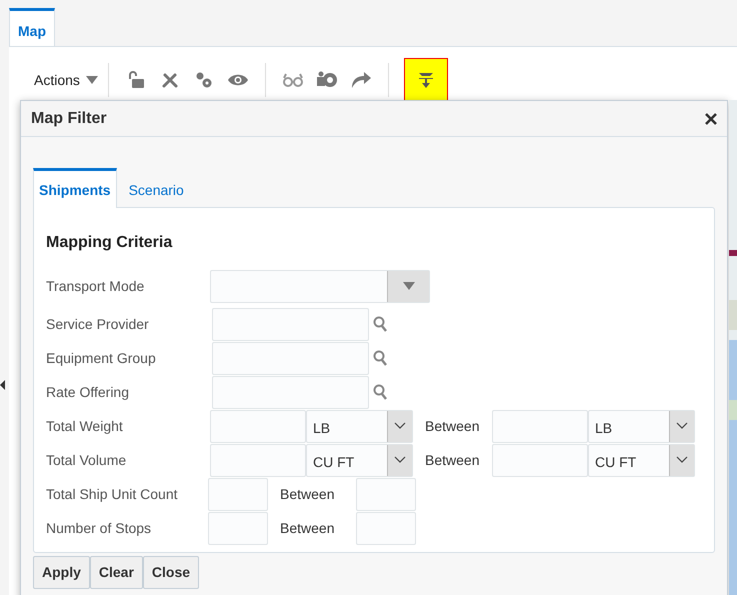 The image size is (737, 595). What do you see at coordinates (61, 572) in the screenshot?
I see `dialog-button: Apply` at bounding box center [61, 572].